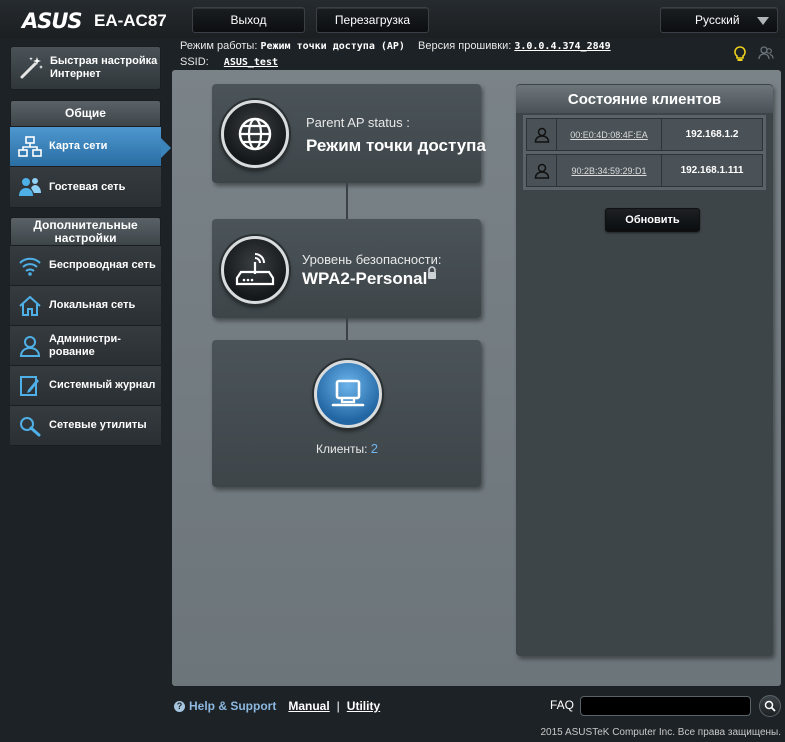 This screenshot has height=742, width=785. I want to click on parent-ap-circle, so click(255, 134).